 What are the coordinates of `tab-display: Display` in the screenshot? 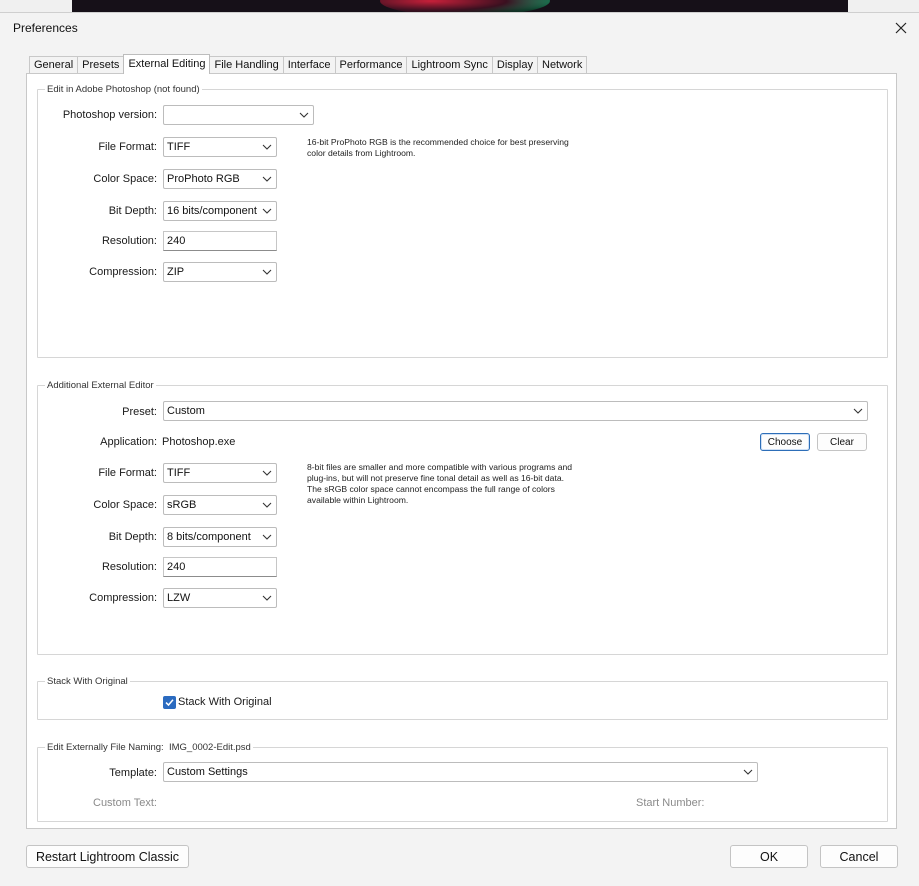 It's located at (514, 65).